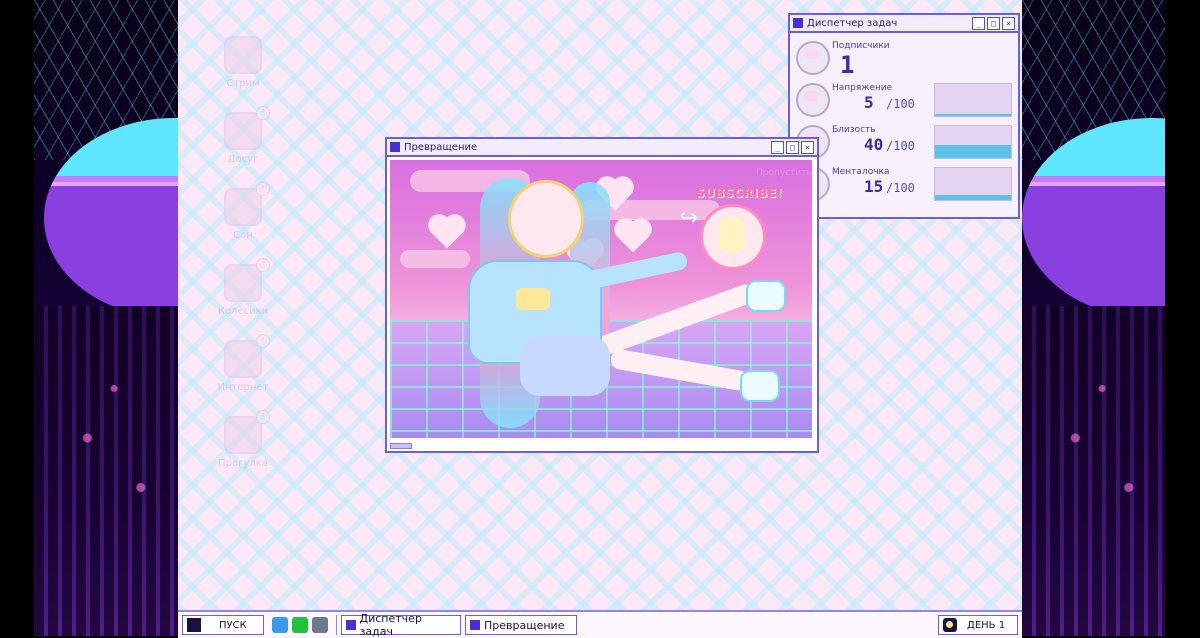 The height and width of the screenshot is (638, 1200). I want to click on desktop-icon-label: Стрим, so click(243, 83).